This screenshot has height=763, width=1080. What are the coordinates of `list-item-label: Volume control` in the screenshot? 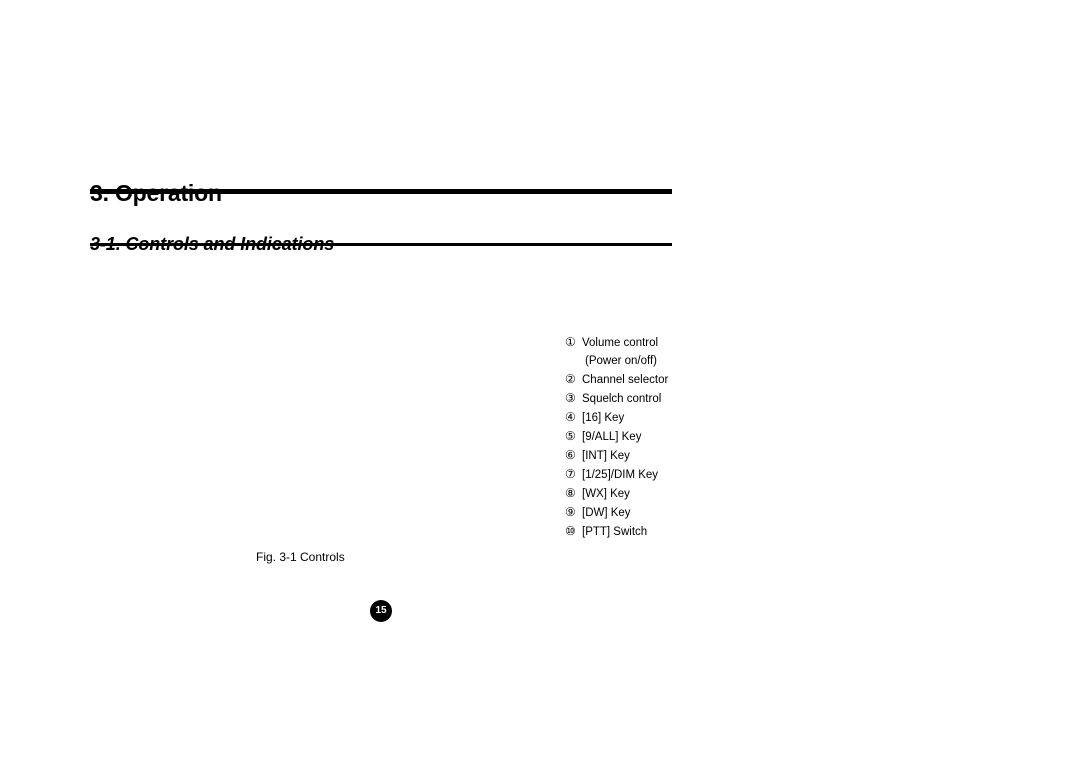 It's located at (620, 343).